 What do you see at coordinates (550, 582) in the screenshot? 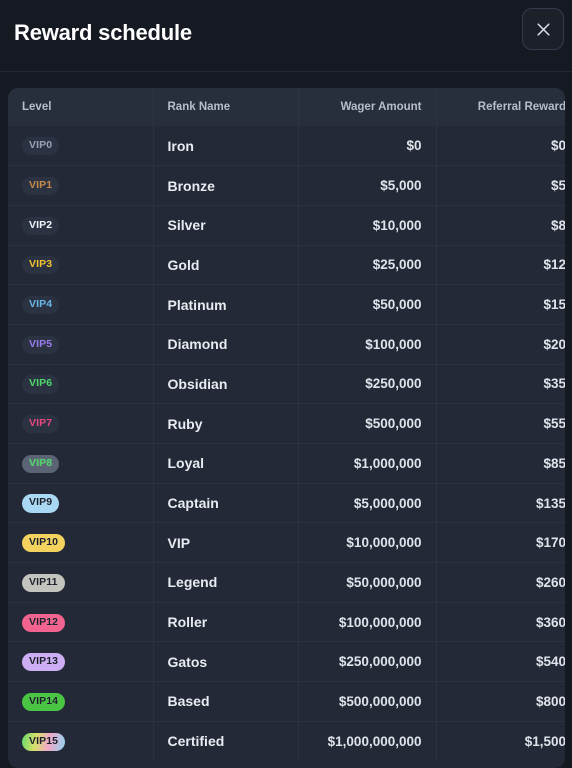
I see `cell-referral-reward: $260` at bounding box center [550, 582].